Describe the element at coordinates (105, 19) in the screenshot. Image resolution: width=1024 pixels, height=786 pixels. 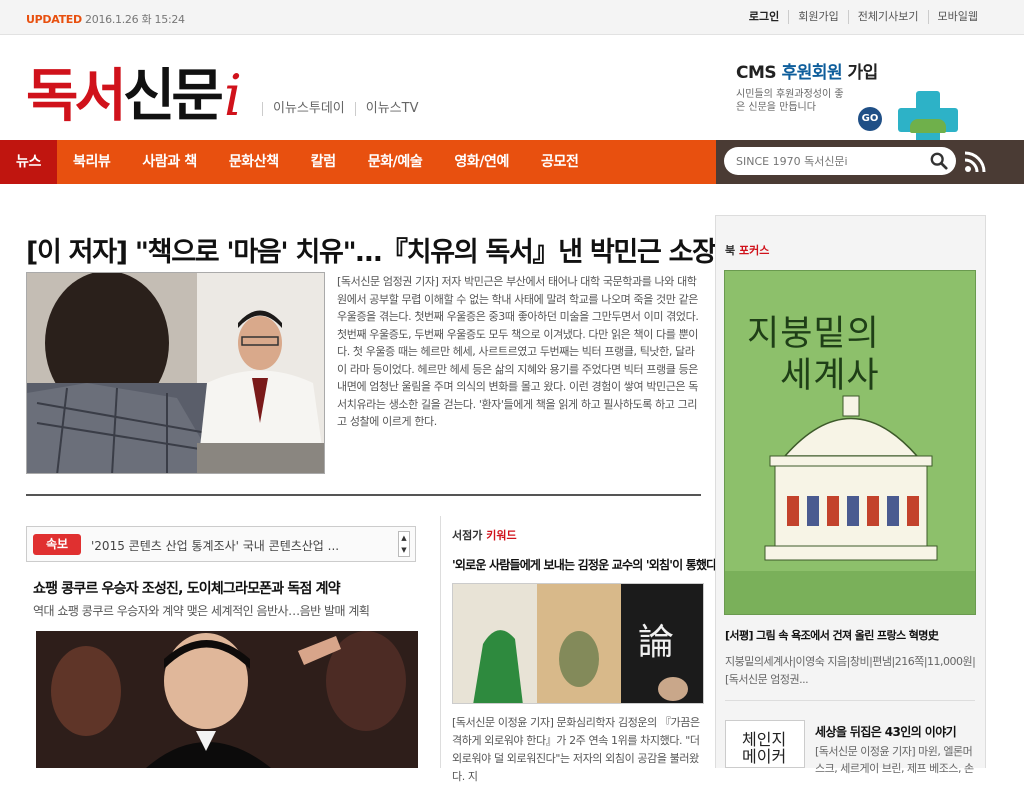
I see `update-timestamp: UPDATED 2016.1.26 화 15:24` at that location.